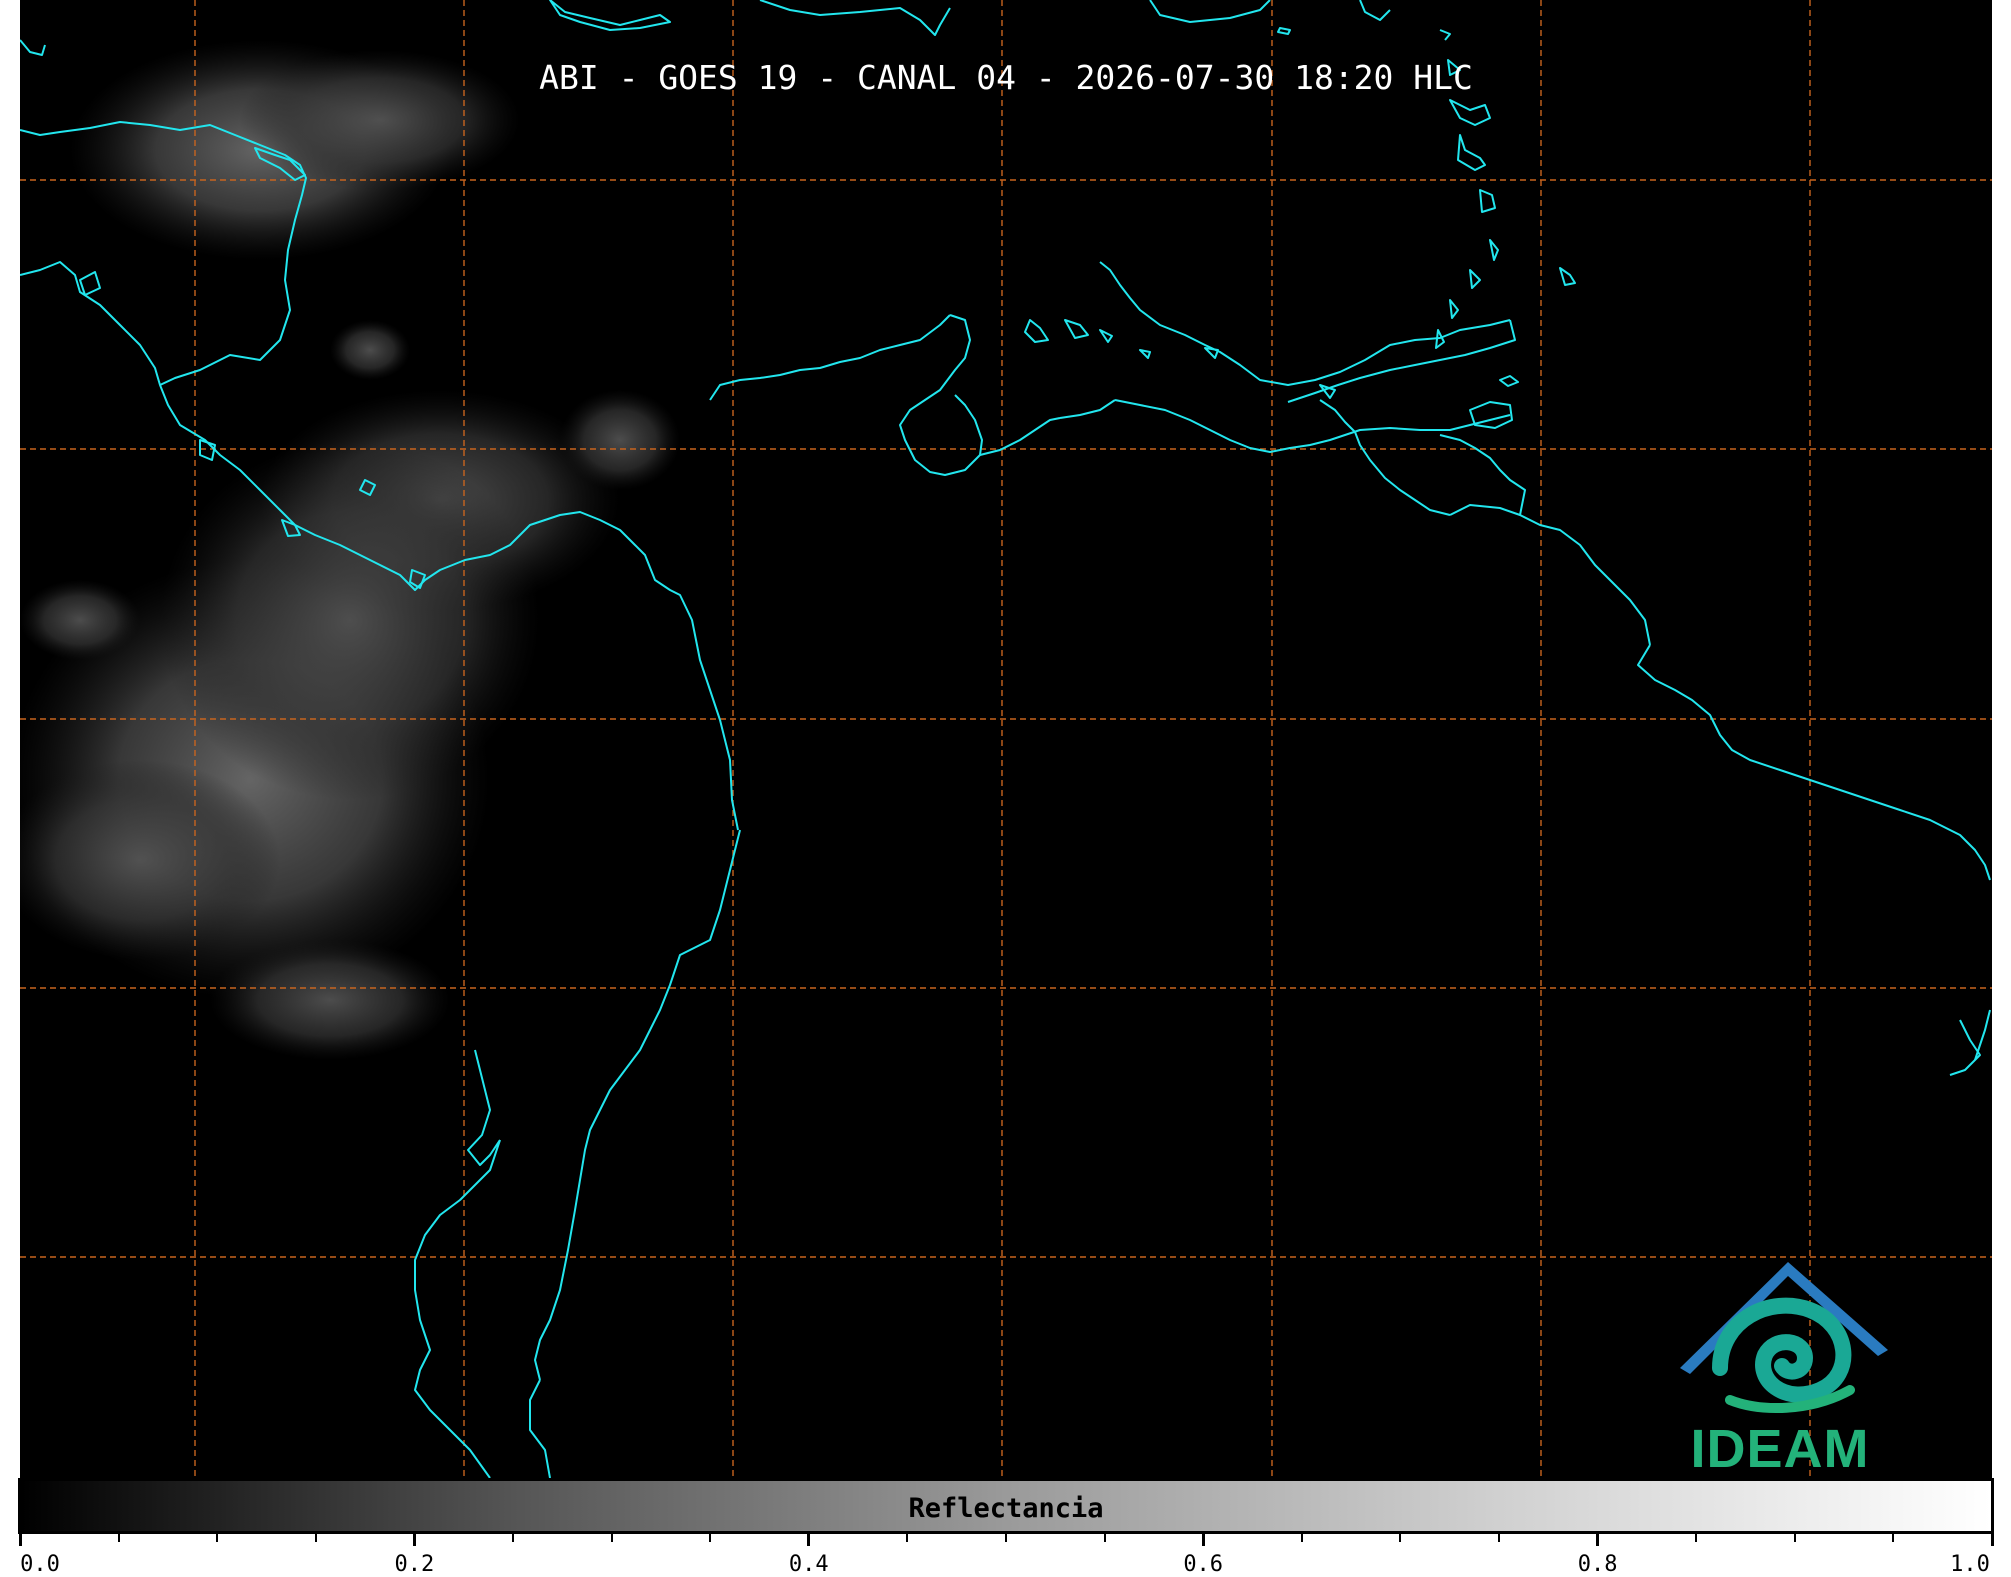 The width and height of the screenshot is (2011, 1577). I want to click on colorbar-tick-label: 0.6, so click(1203, 1564).